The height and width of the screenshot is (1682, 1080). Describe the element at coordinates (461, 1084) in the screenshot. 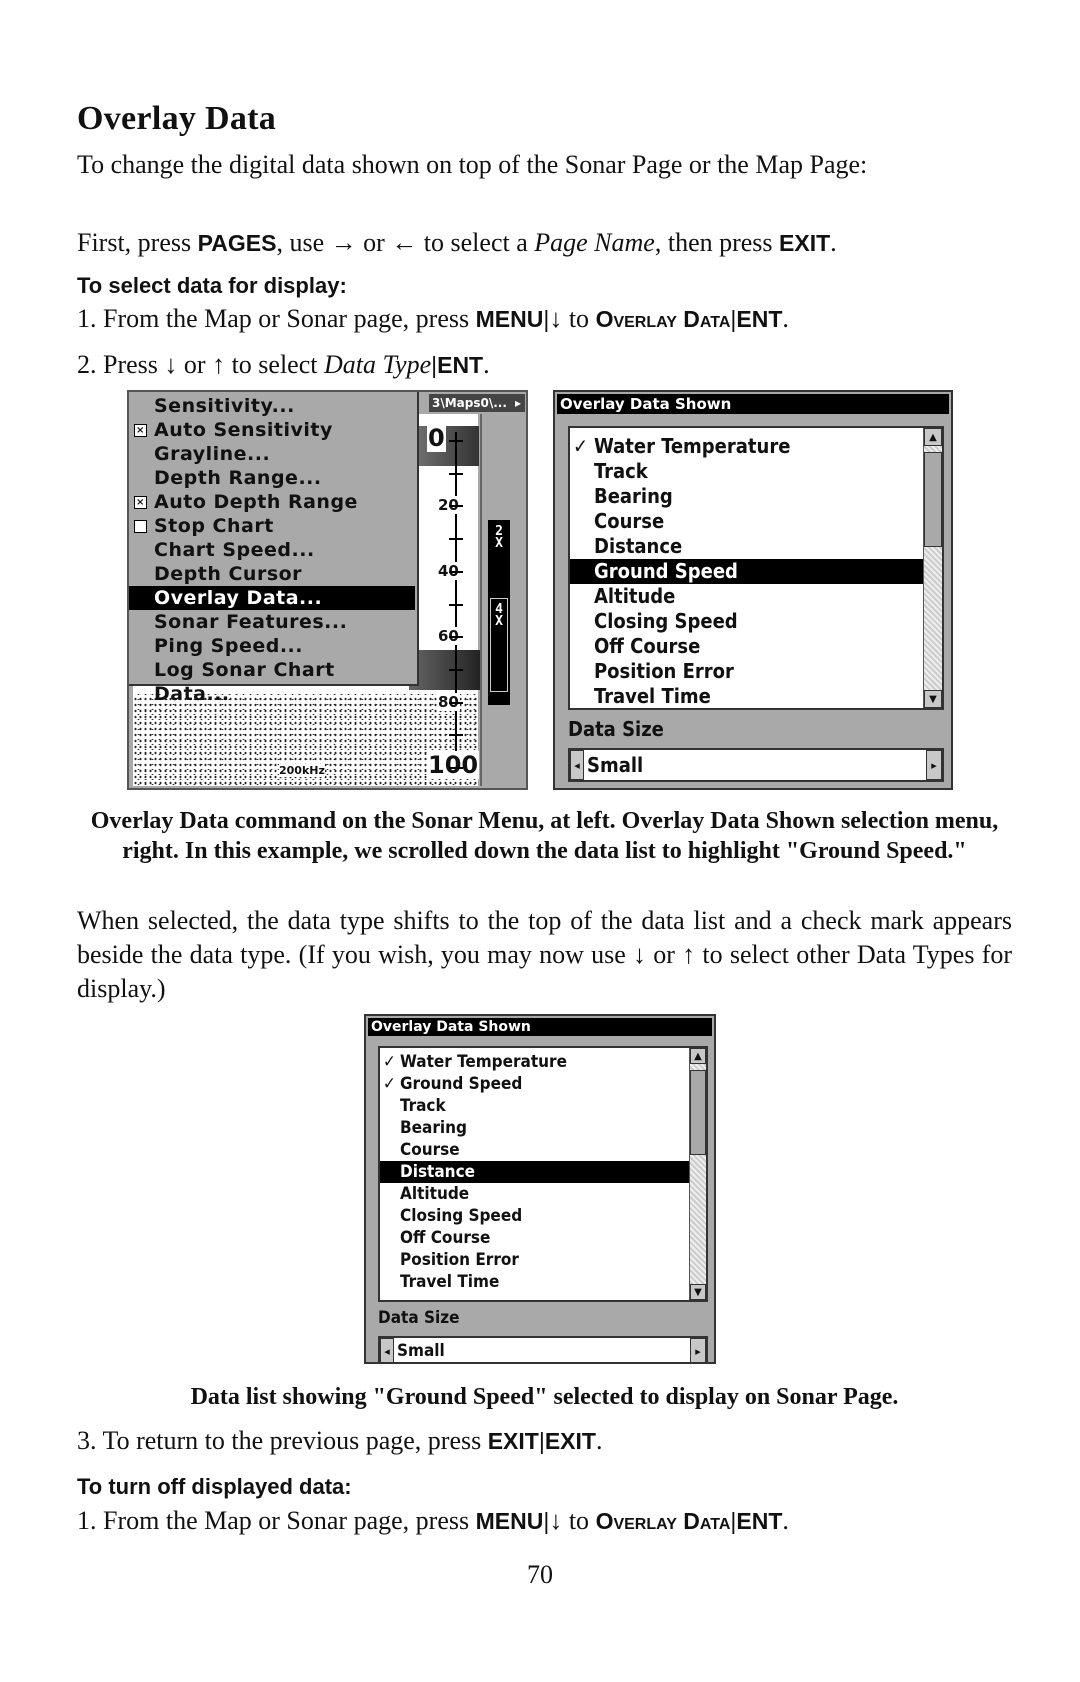

I see `data-type-label: Ground Speed` at that location.